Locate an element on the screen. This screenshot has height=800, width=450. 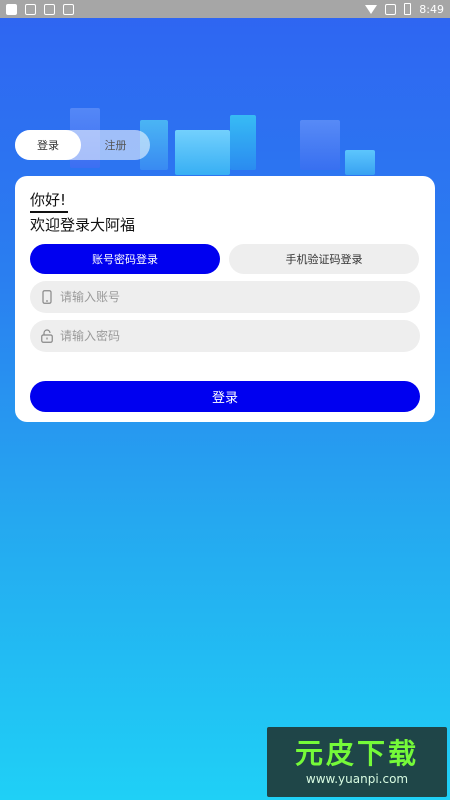
greeting-underline is located at coordinates (49, 212).